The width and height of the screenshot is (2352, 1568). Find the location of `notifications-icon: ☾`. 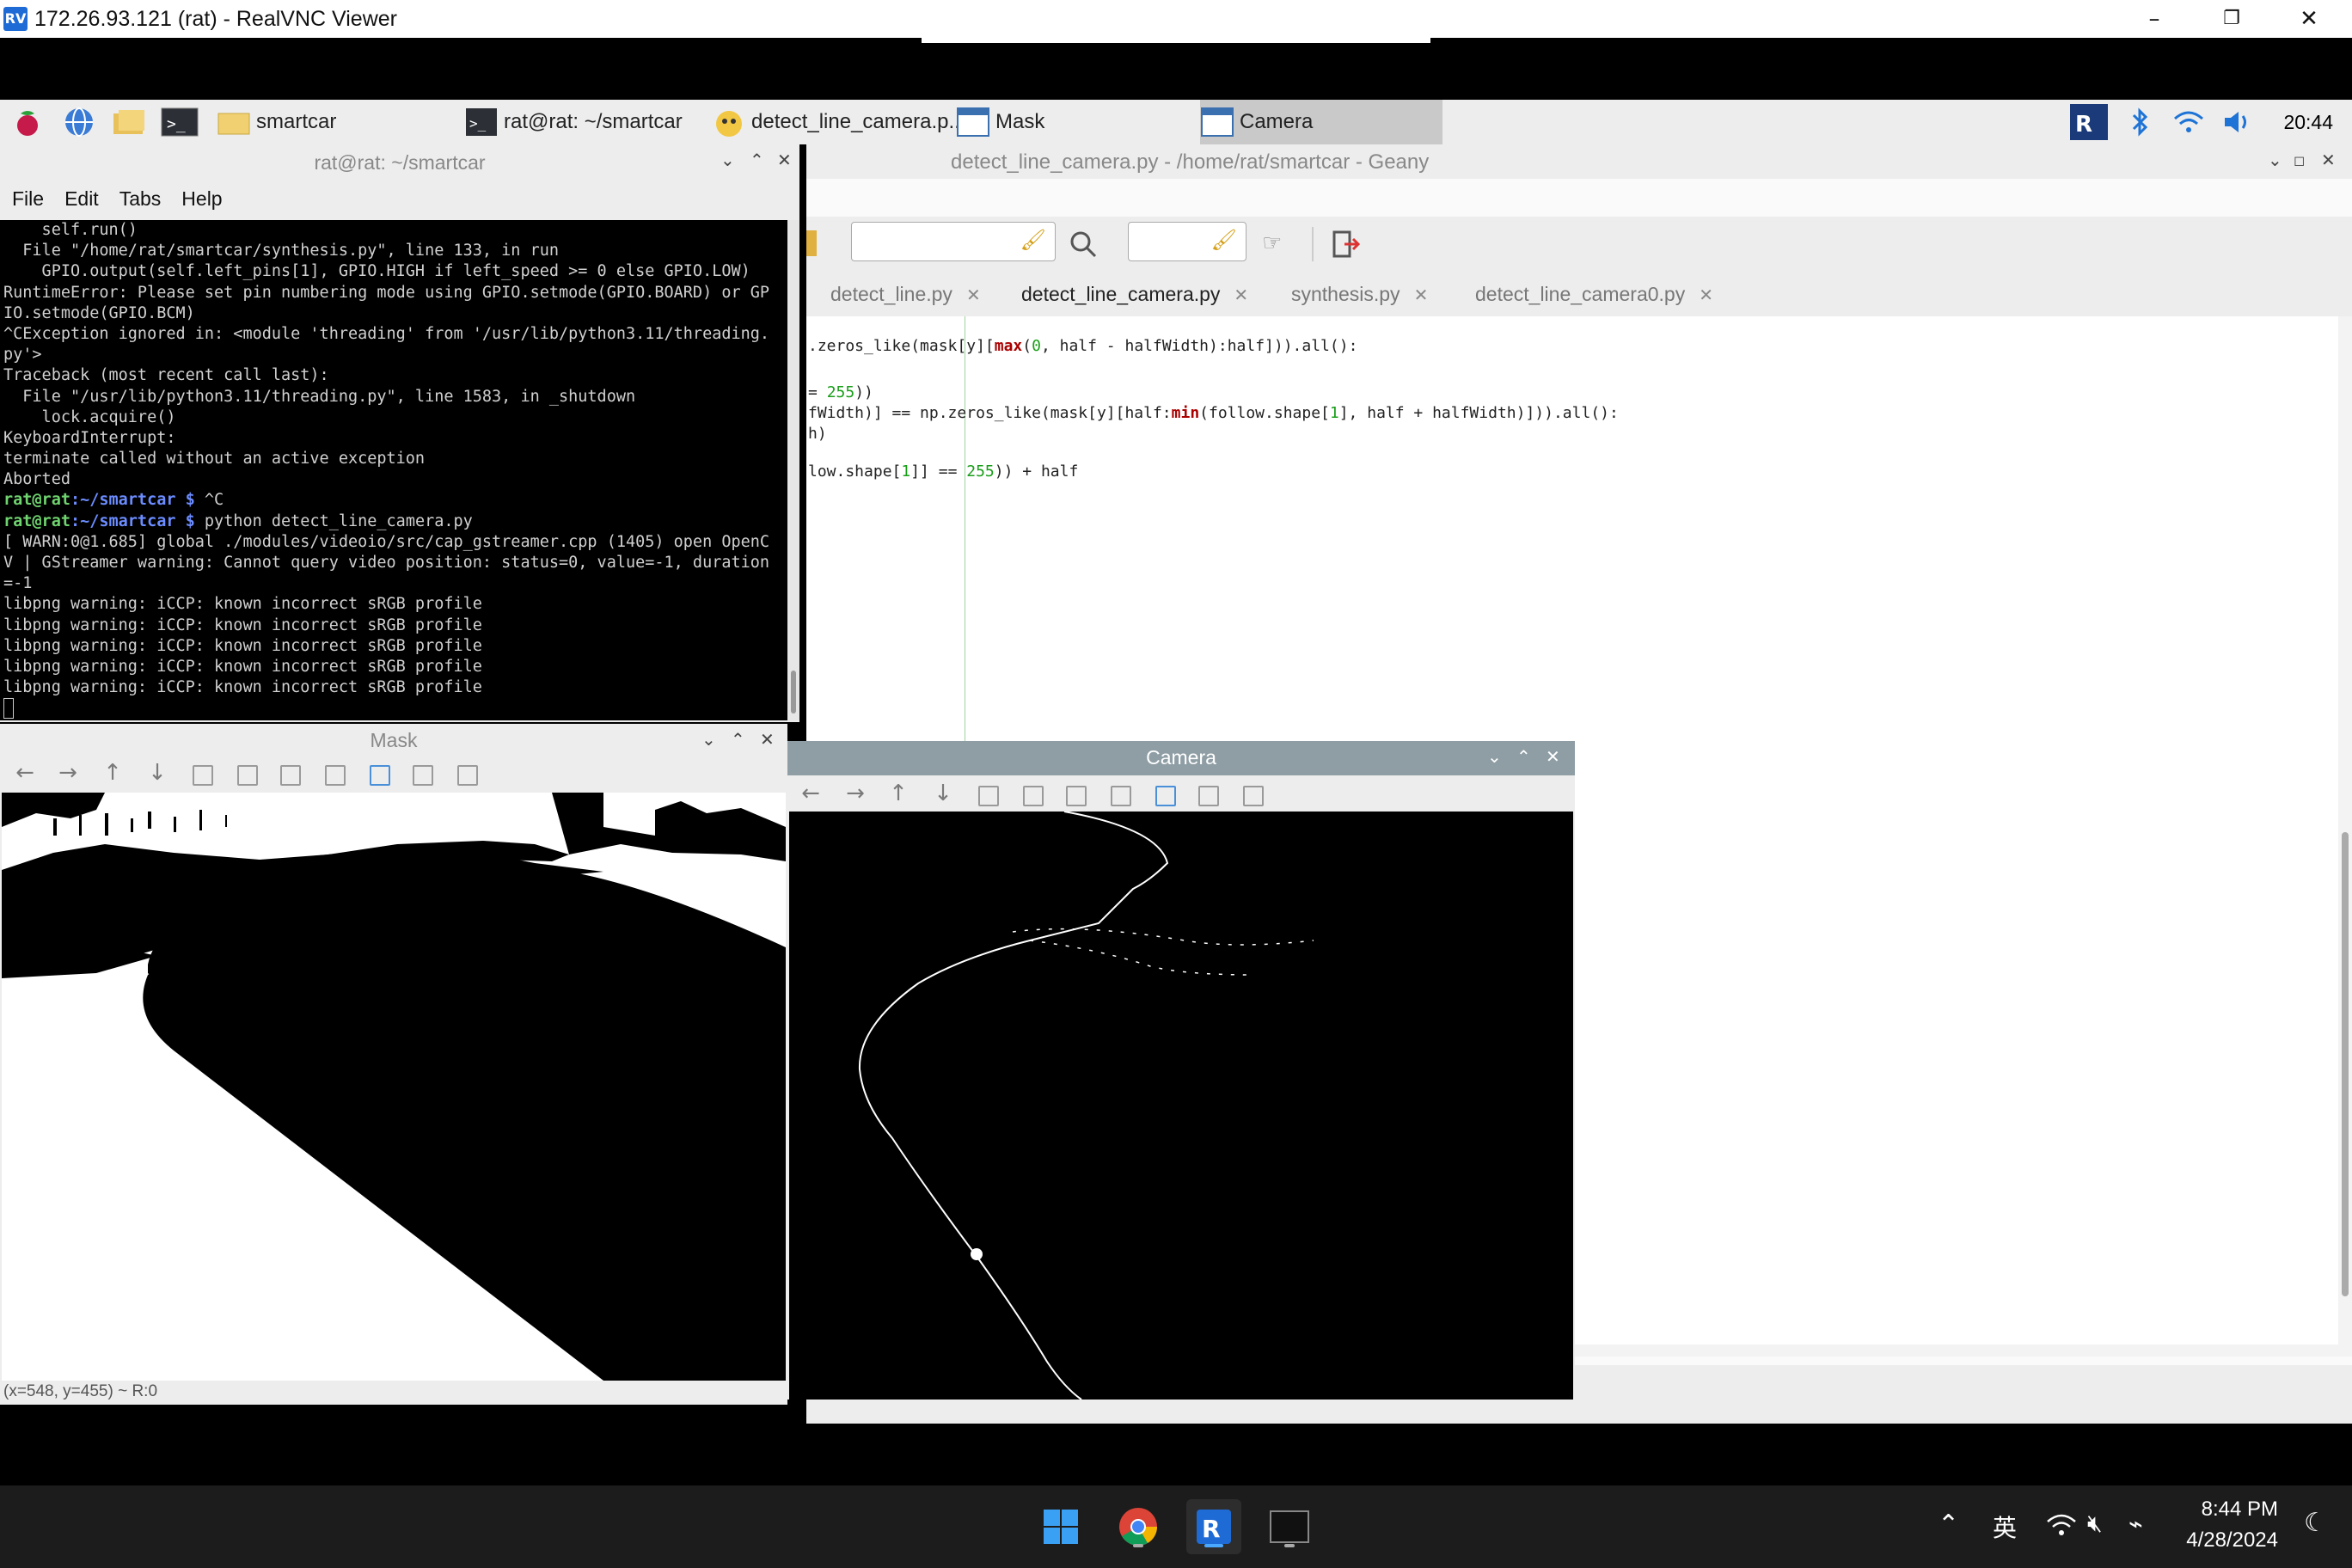

notifications-icon: ☾ is located at coordinates (2315, 1523).